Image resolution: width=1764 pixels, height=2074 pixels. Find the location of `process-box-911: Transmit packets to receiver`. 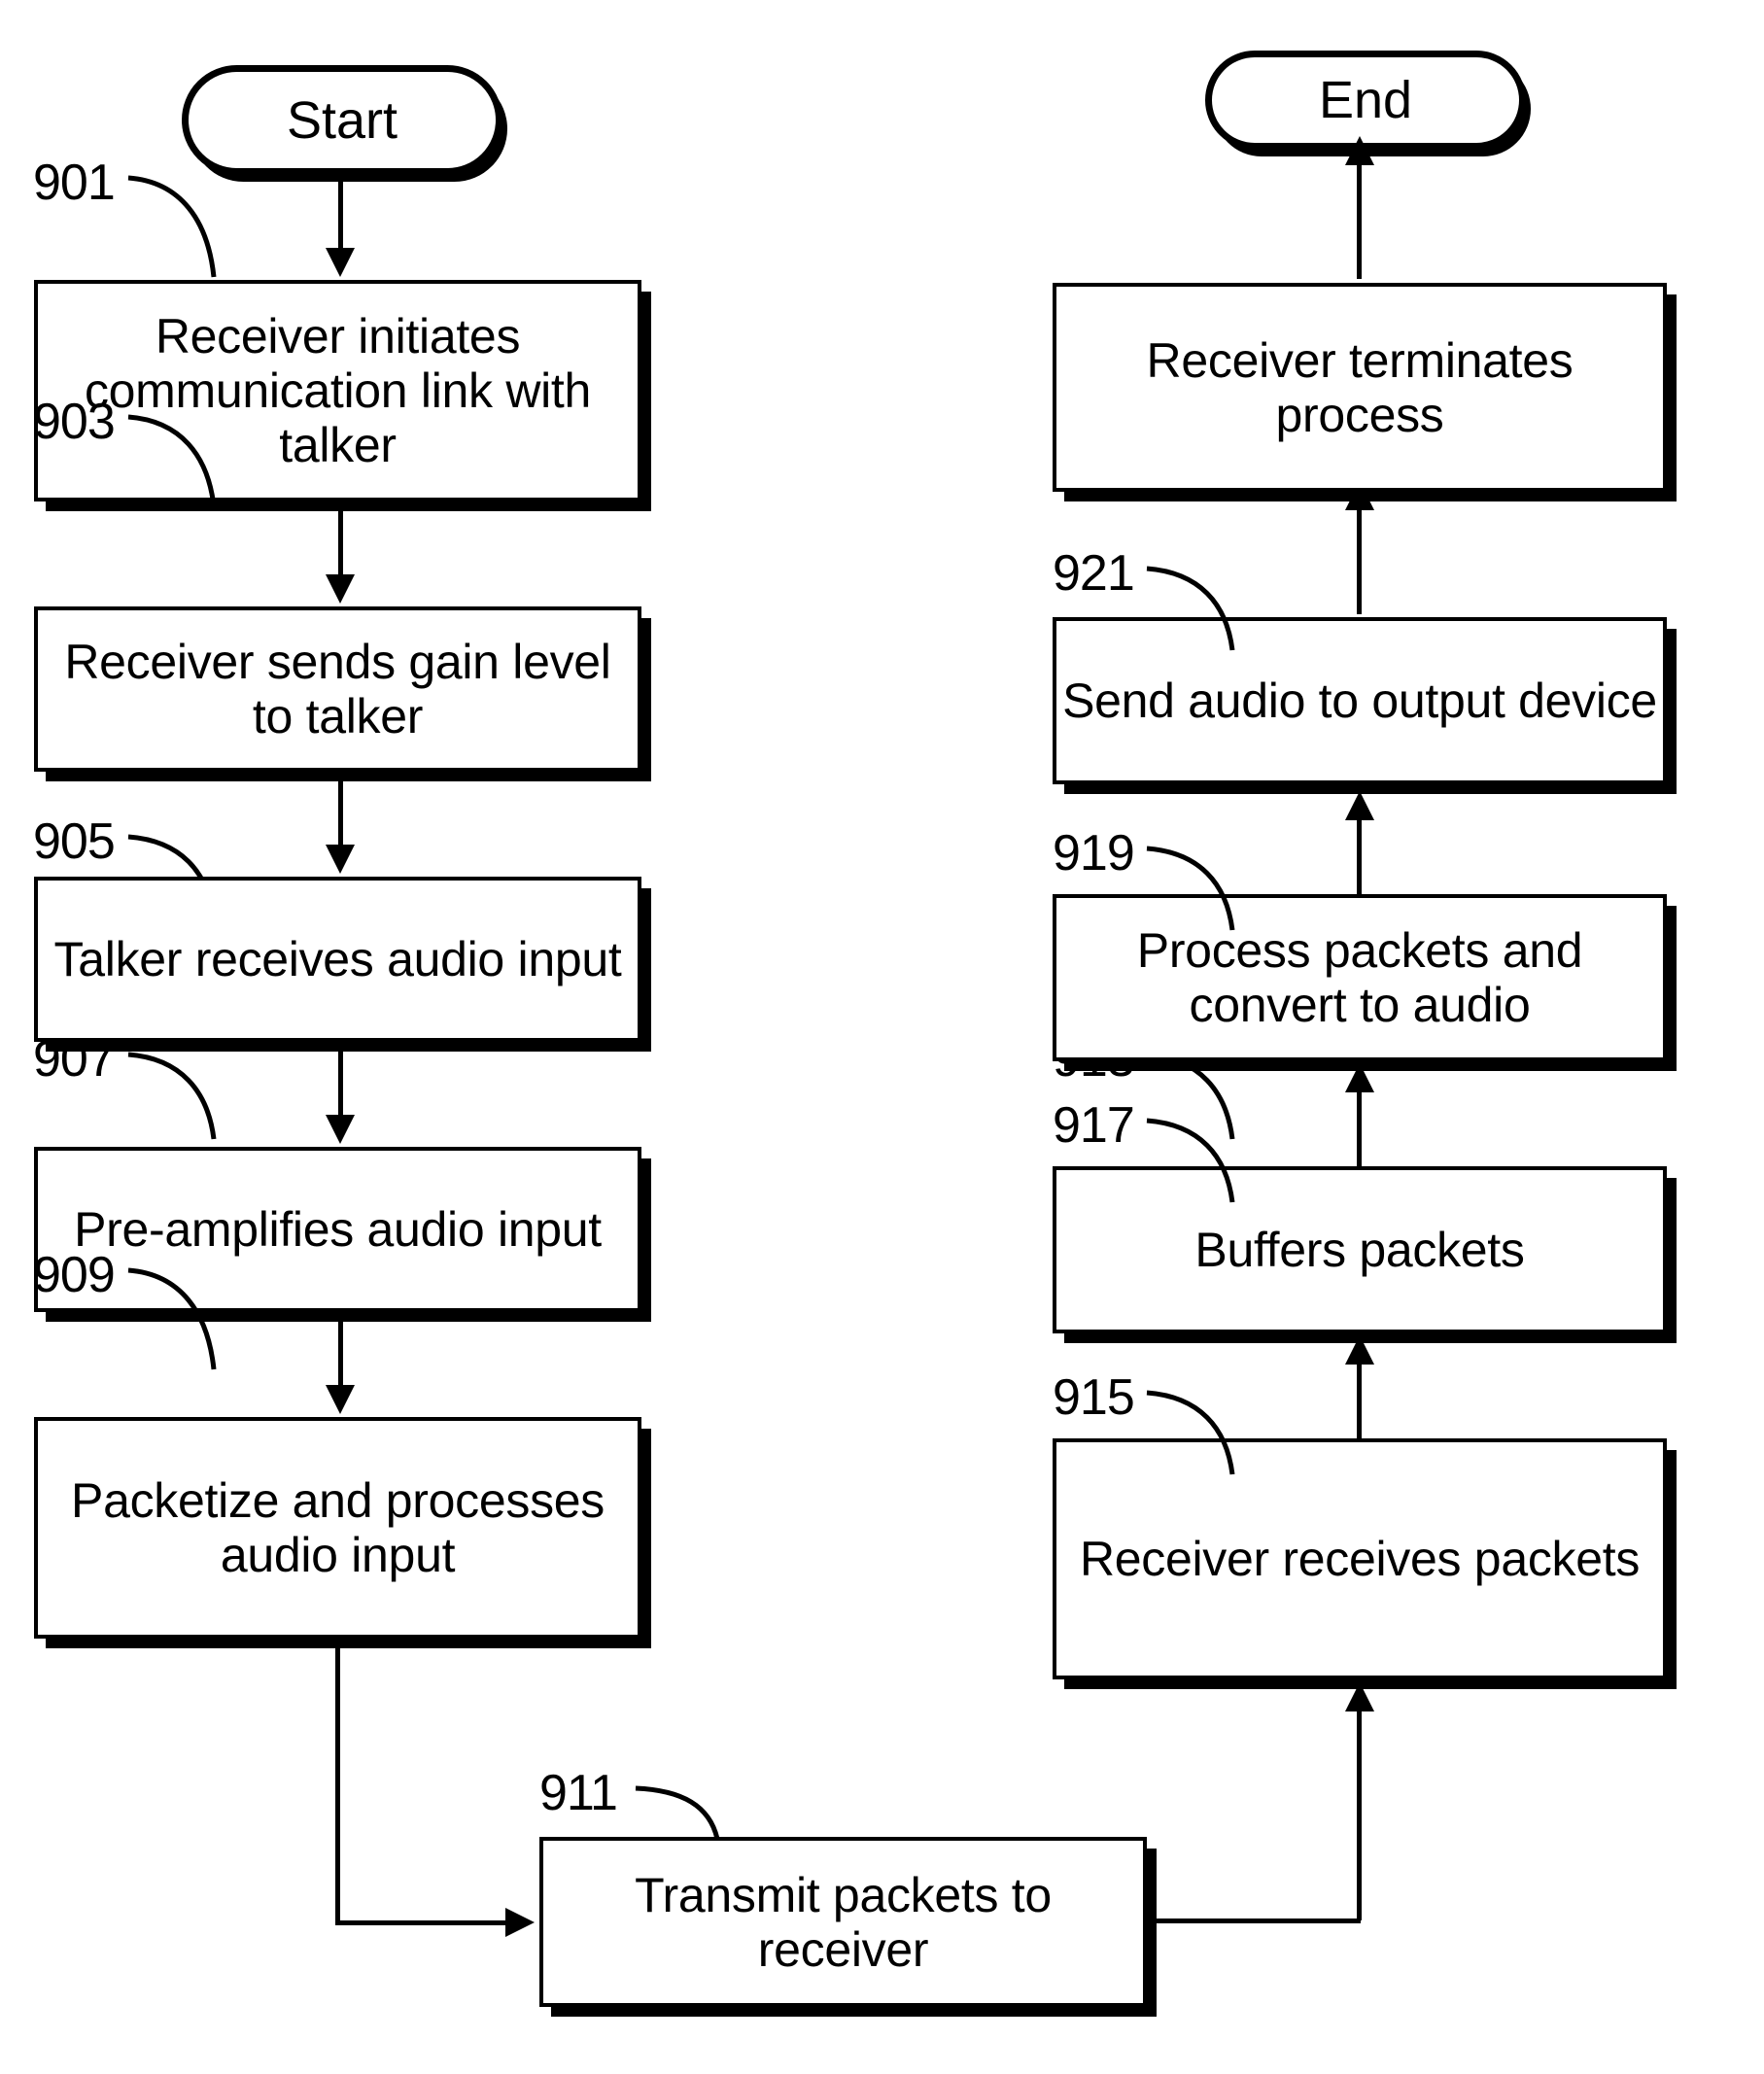

process-box-911: Transmit packets to receiver is located at coordinates (843, 1922).